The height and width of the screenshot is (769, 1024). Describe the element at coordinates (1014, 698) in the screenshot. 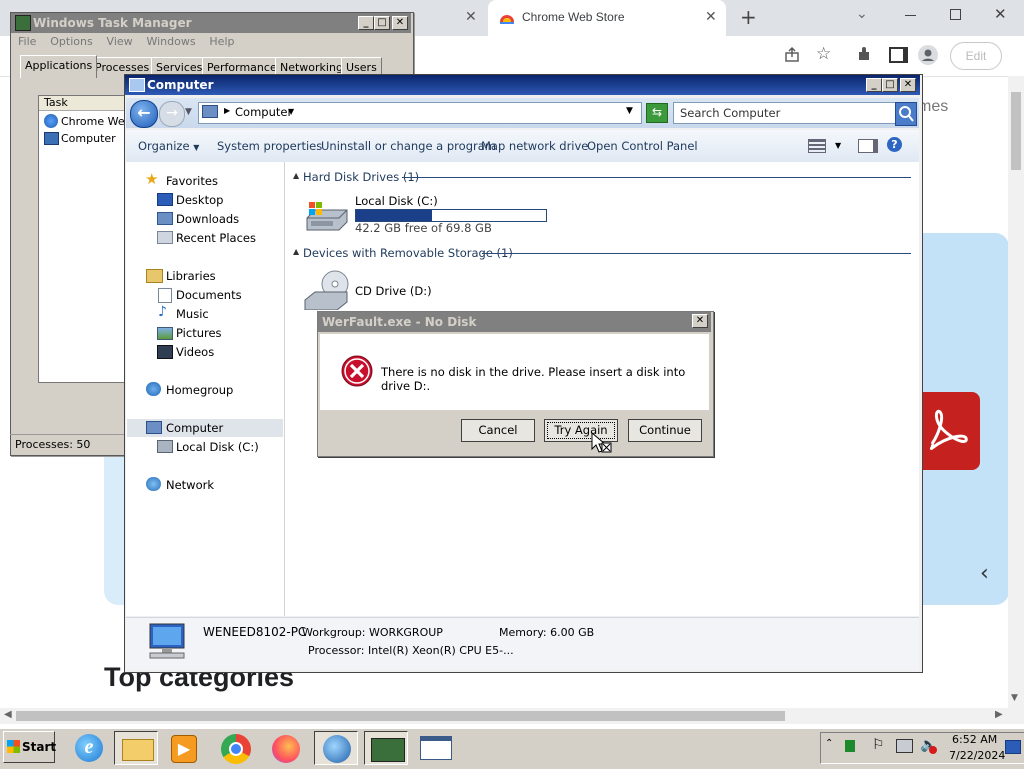

I see `scroll-down-icon: ▼` at that location.